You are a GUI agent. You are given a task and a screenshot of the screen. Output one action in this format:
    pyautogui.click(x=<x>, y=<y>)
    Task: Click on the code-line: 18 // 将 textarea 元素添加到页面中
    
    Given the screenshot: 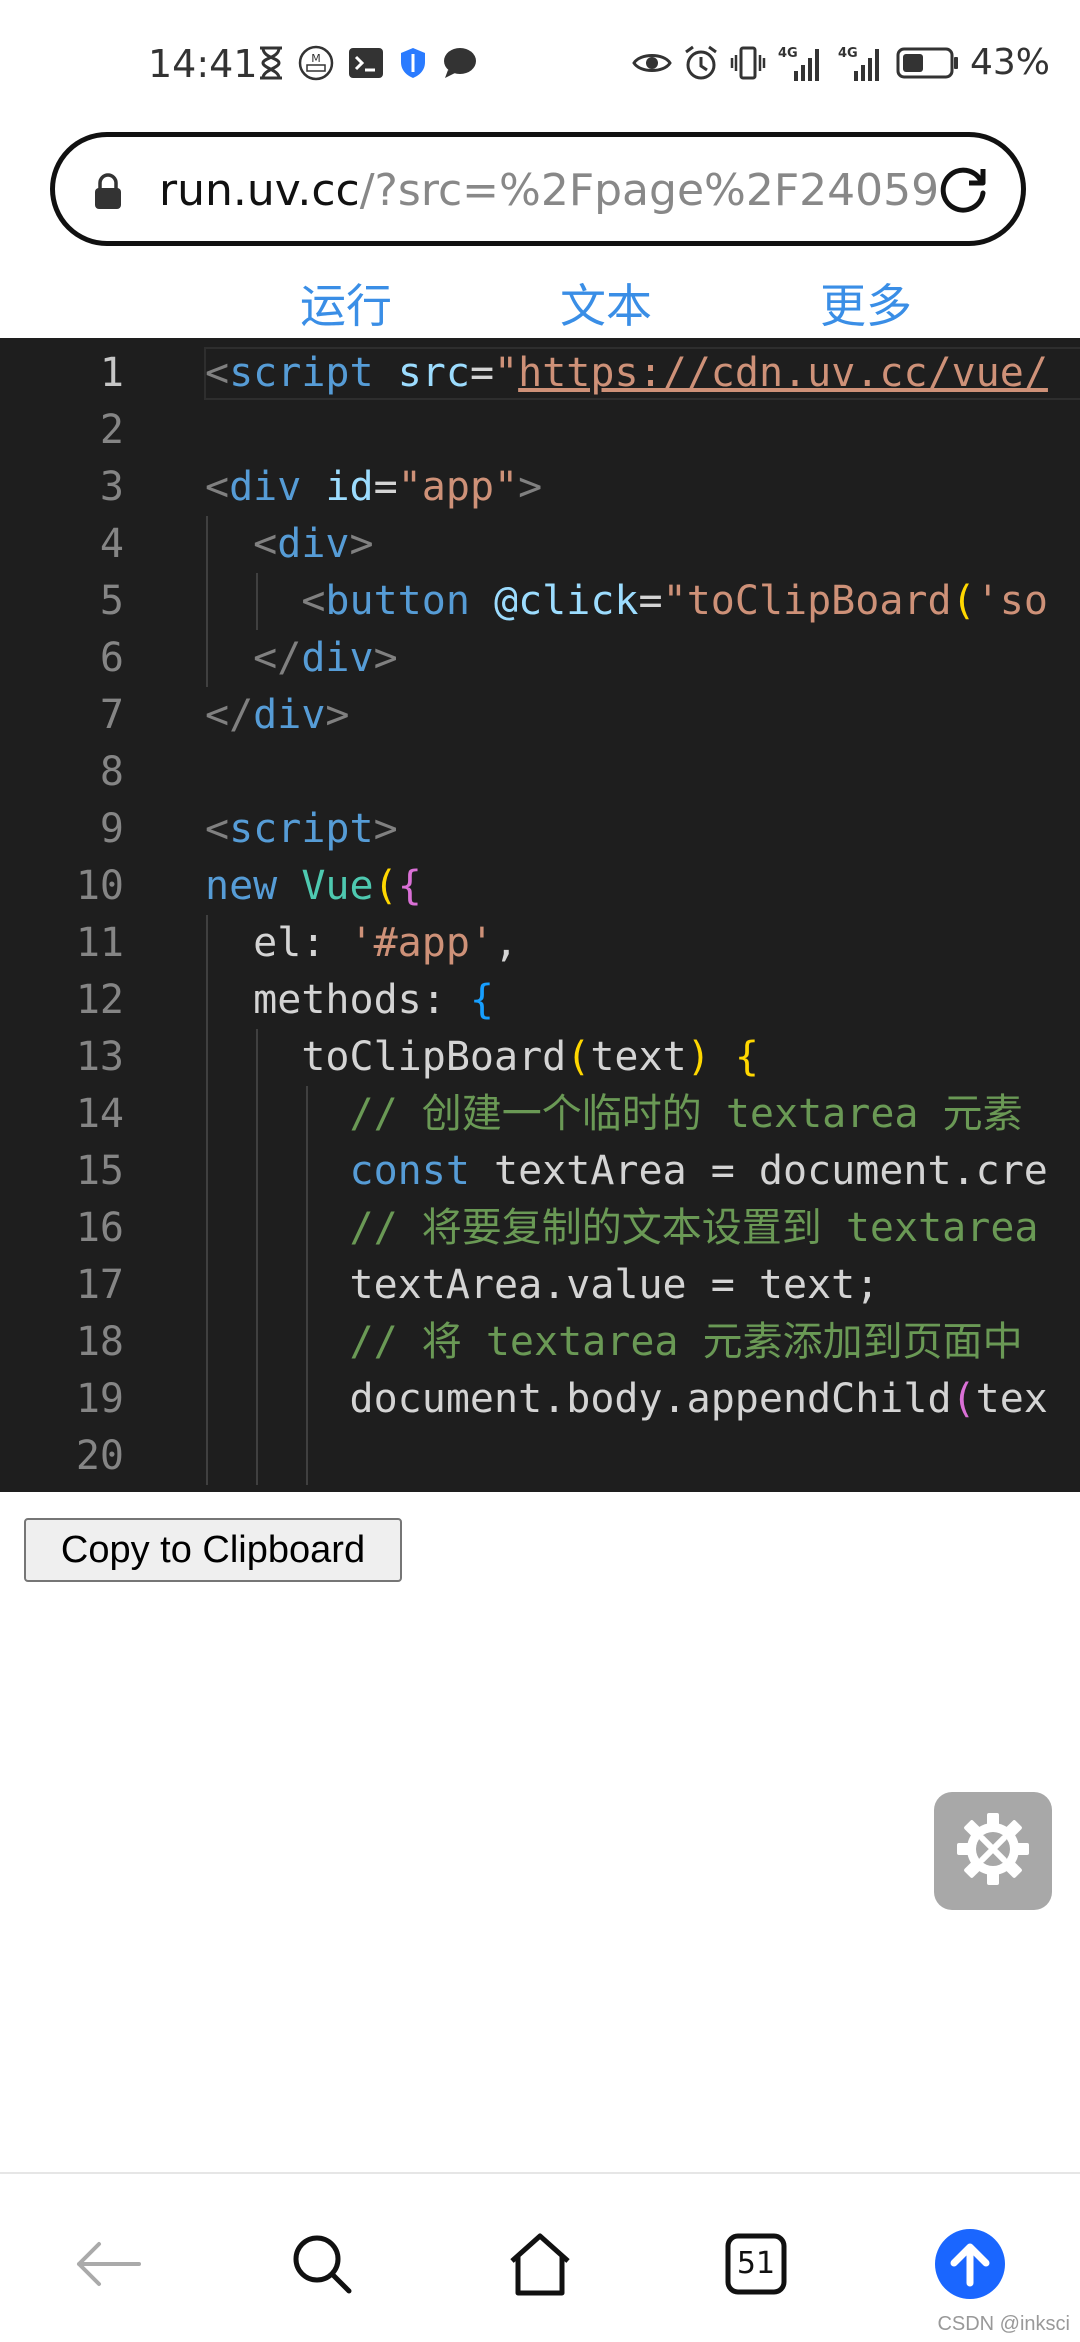 What is the action you would take?
    pyautogui.click(x=540, y=1342)
    